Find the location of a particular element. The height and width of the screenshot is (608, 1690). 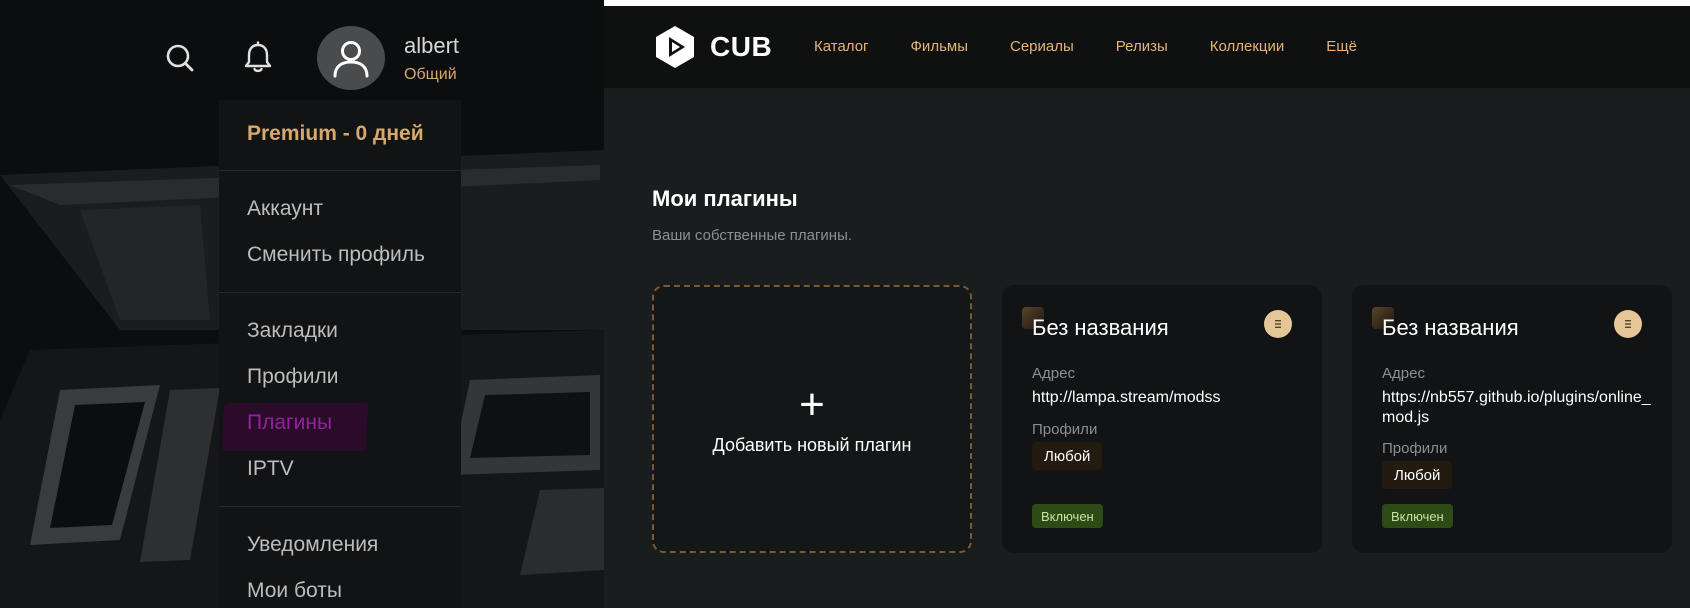

search-icon is located at coordinates (180, 58).